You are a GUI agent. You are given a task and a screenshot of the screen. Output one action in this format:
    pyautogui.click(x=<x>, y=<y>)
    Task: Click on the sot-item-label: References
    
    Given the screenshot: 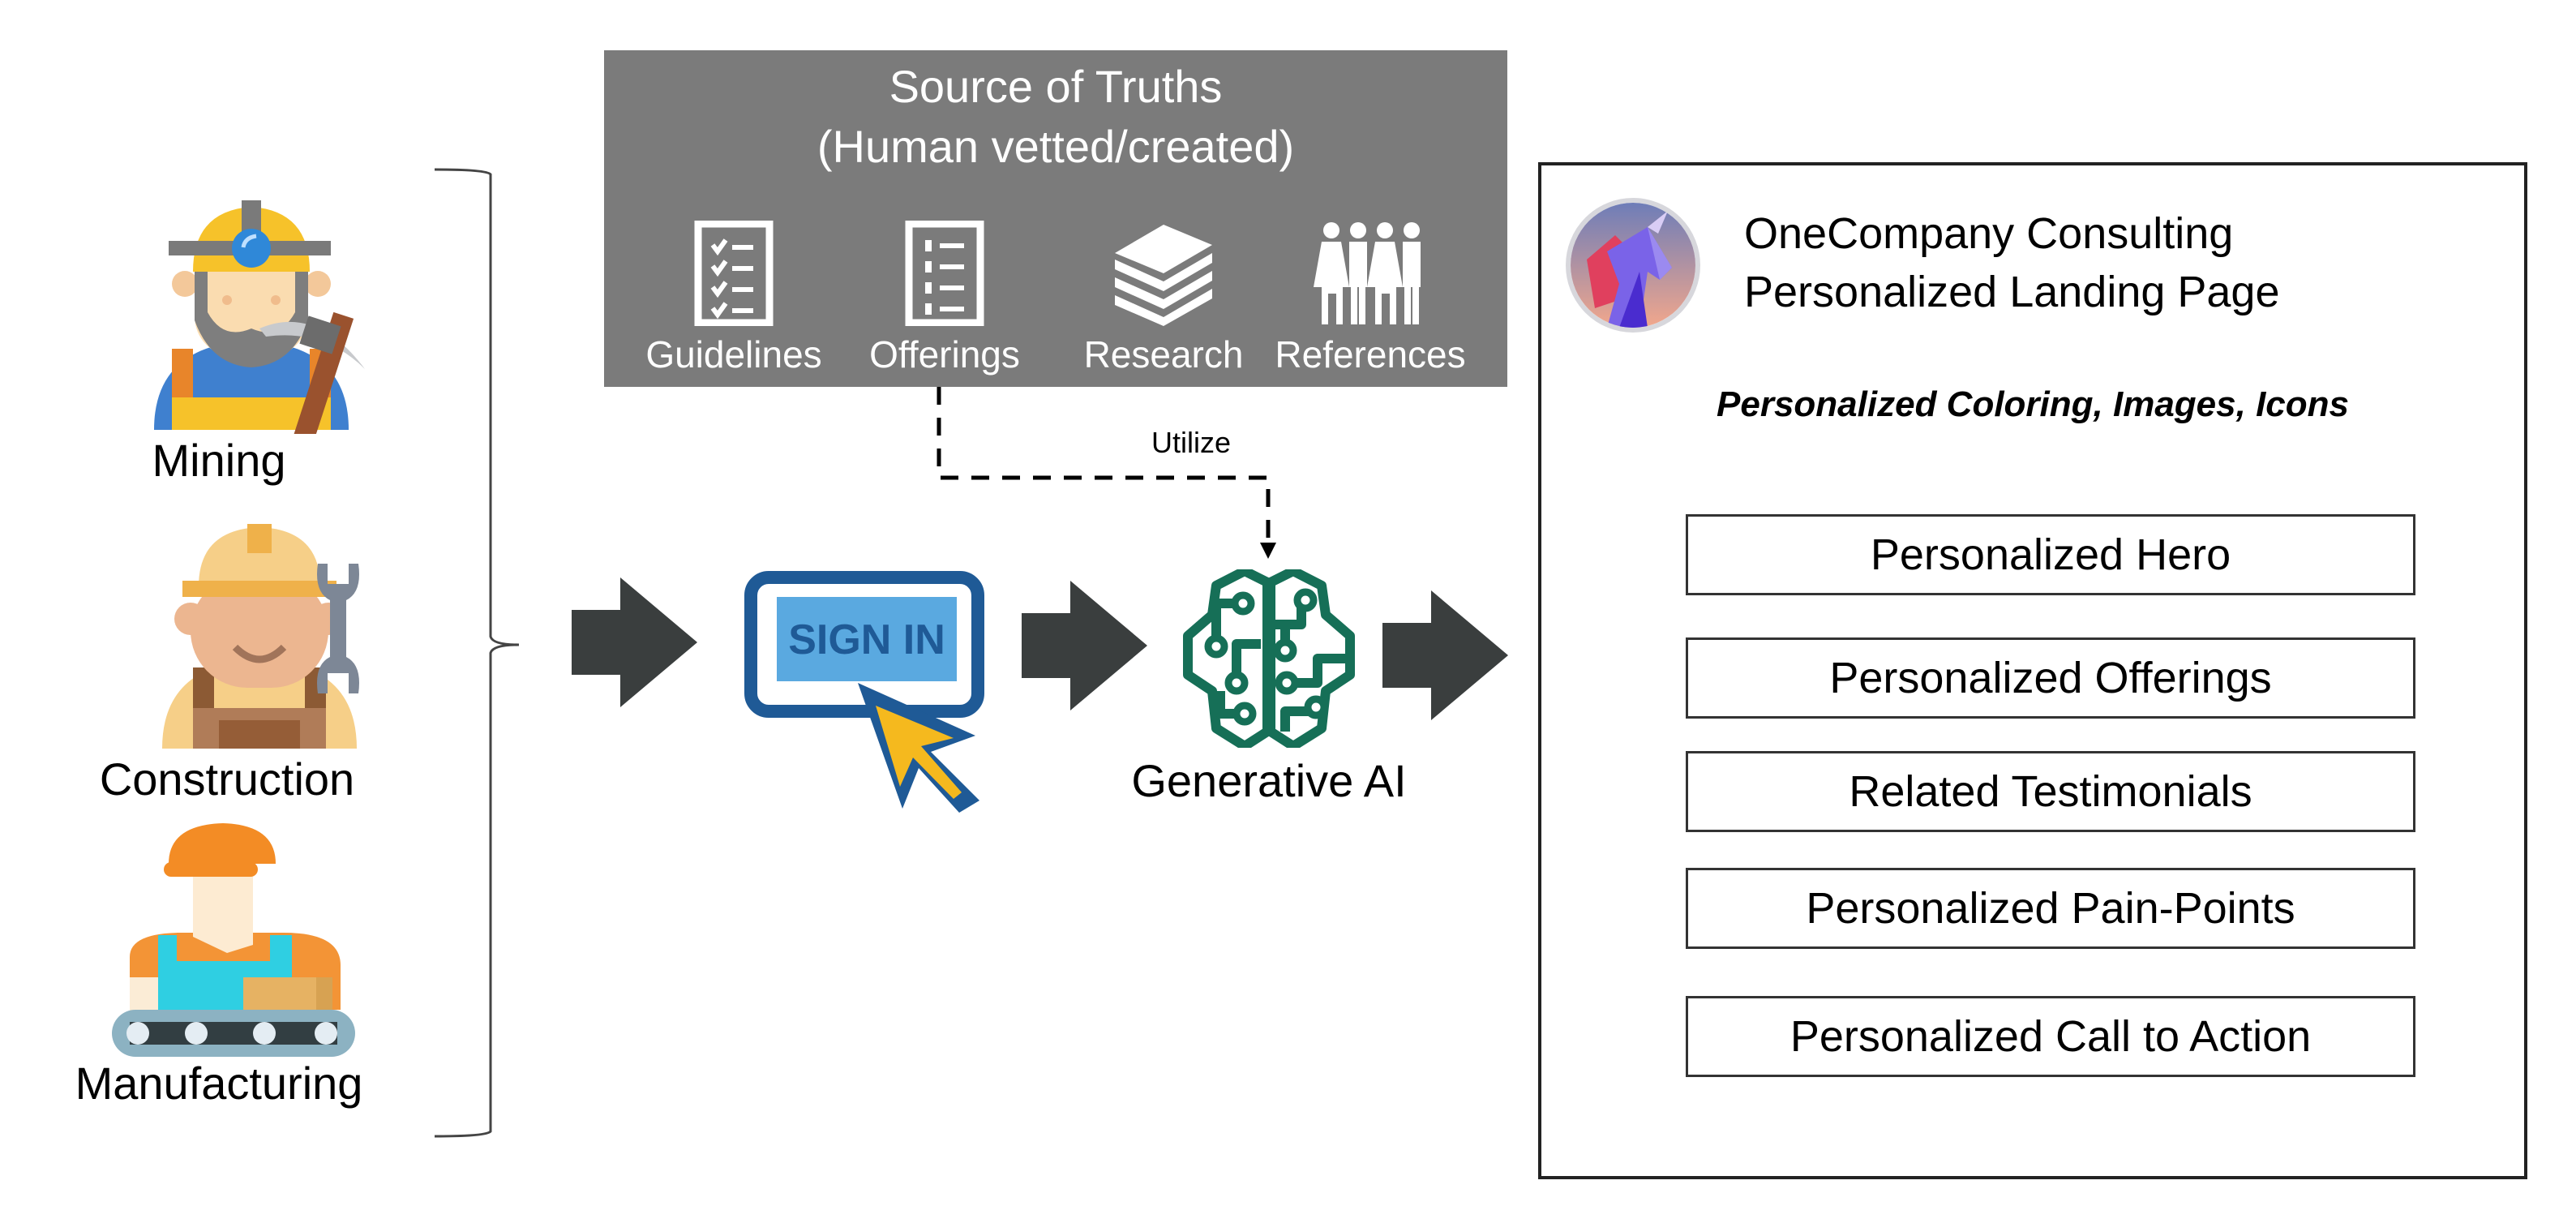 What is the action you would take?
    pyautogui.click(x=1370, y=354)
    